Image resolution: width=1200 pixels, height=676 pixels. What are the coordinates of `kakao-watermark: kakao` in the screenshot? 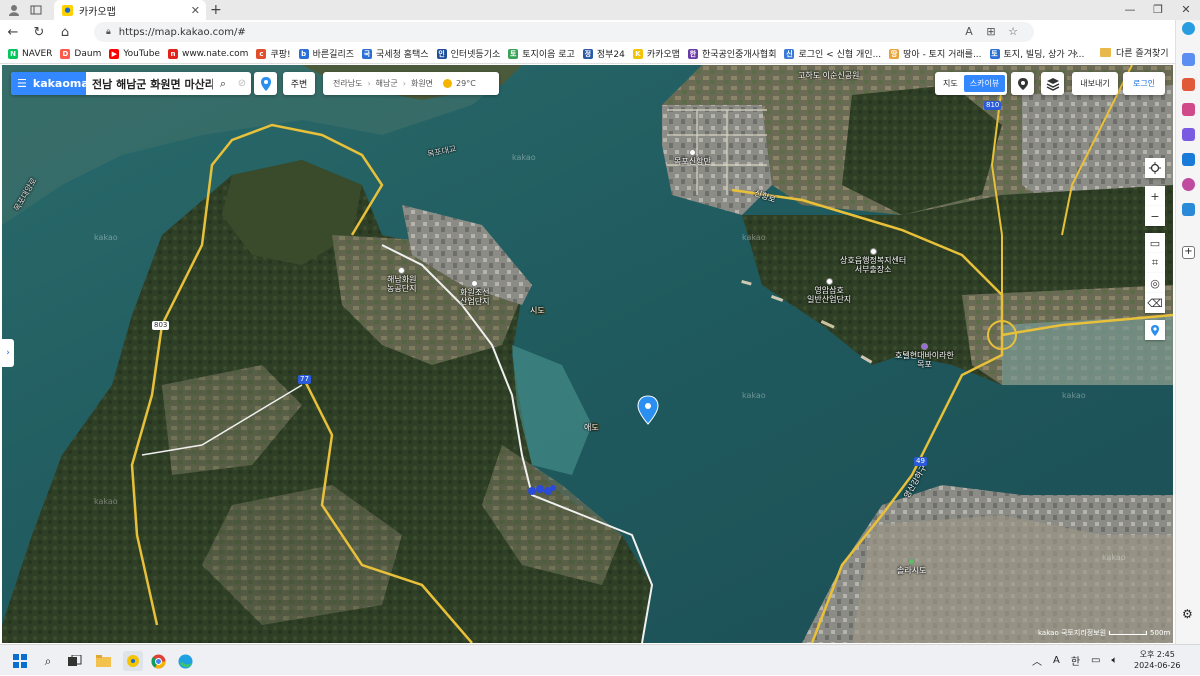 It's located at (106, 501).